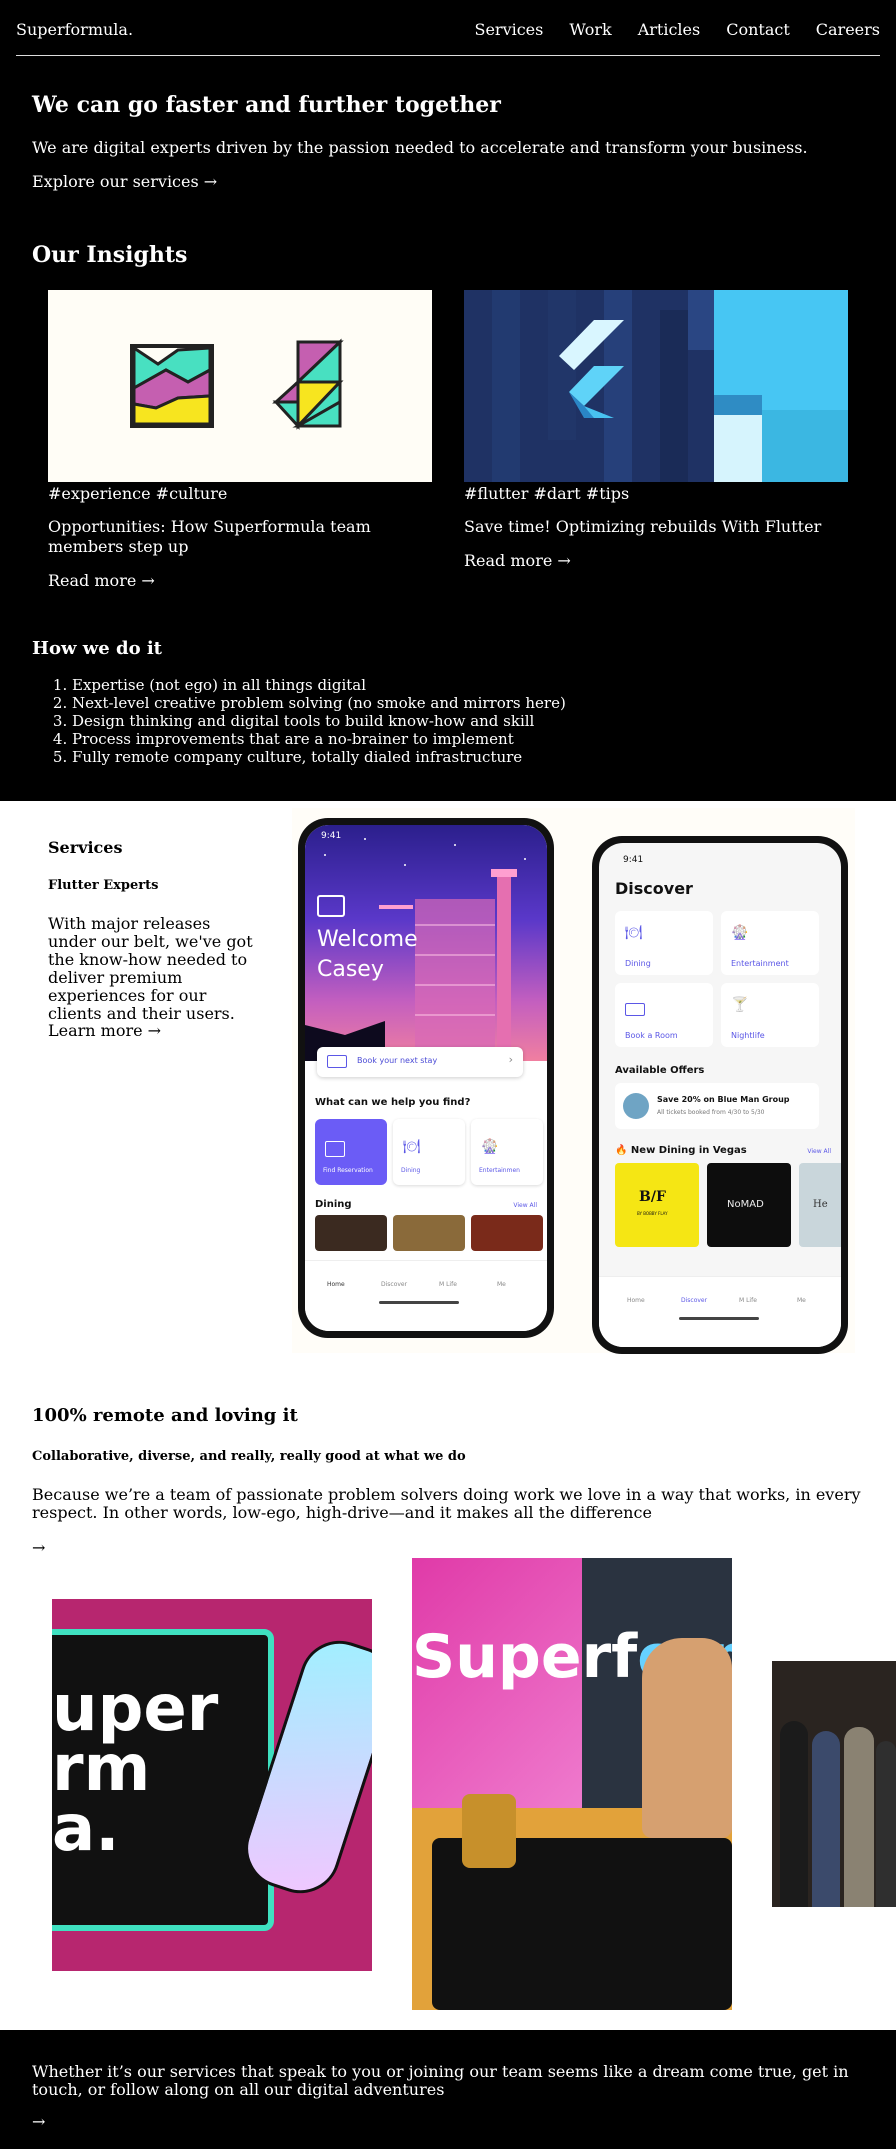 The width and height of the screenshot is (896, 2149). Describe the element at coordinates (97, 648) in the screenshot. I see `how-title: How we do it` at that location.